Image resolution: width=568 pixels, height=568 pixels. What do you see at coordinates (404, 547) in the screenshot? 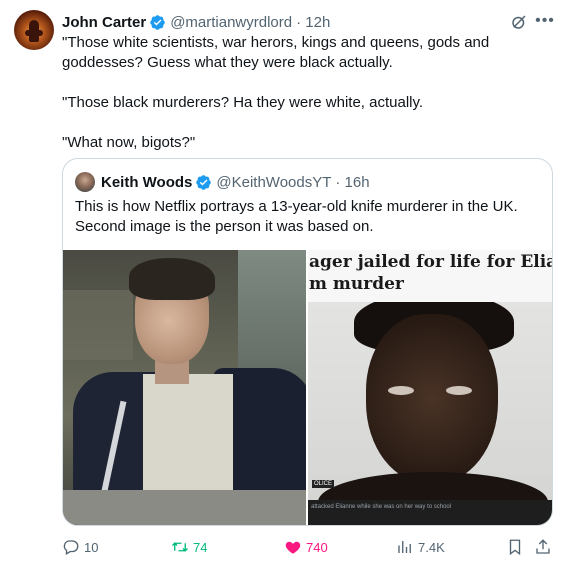
I see `views-icon` at bounding box center [404, 547].